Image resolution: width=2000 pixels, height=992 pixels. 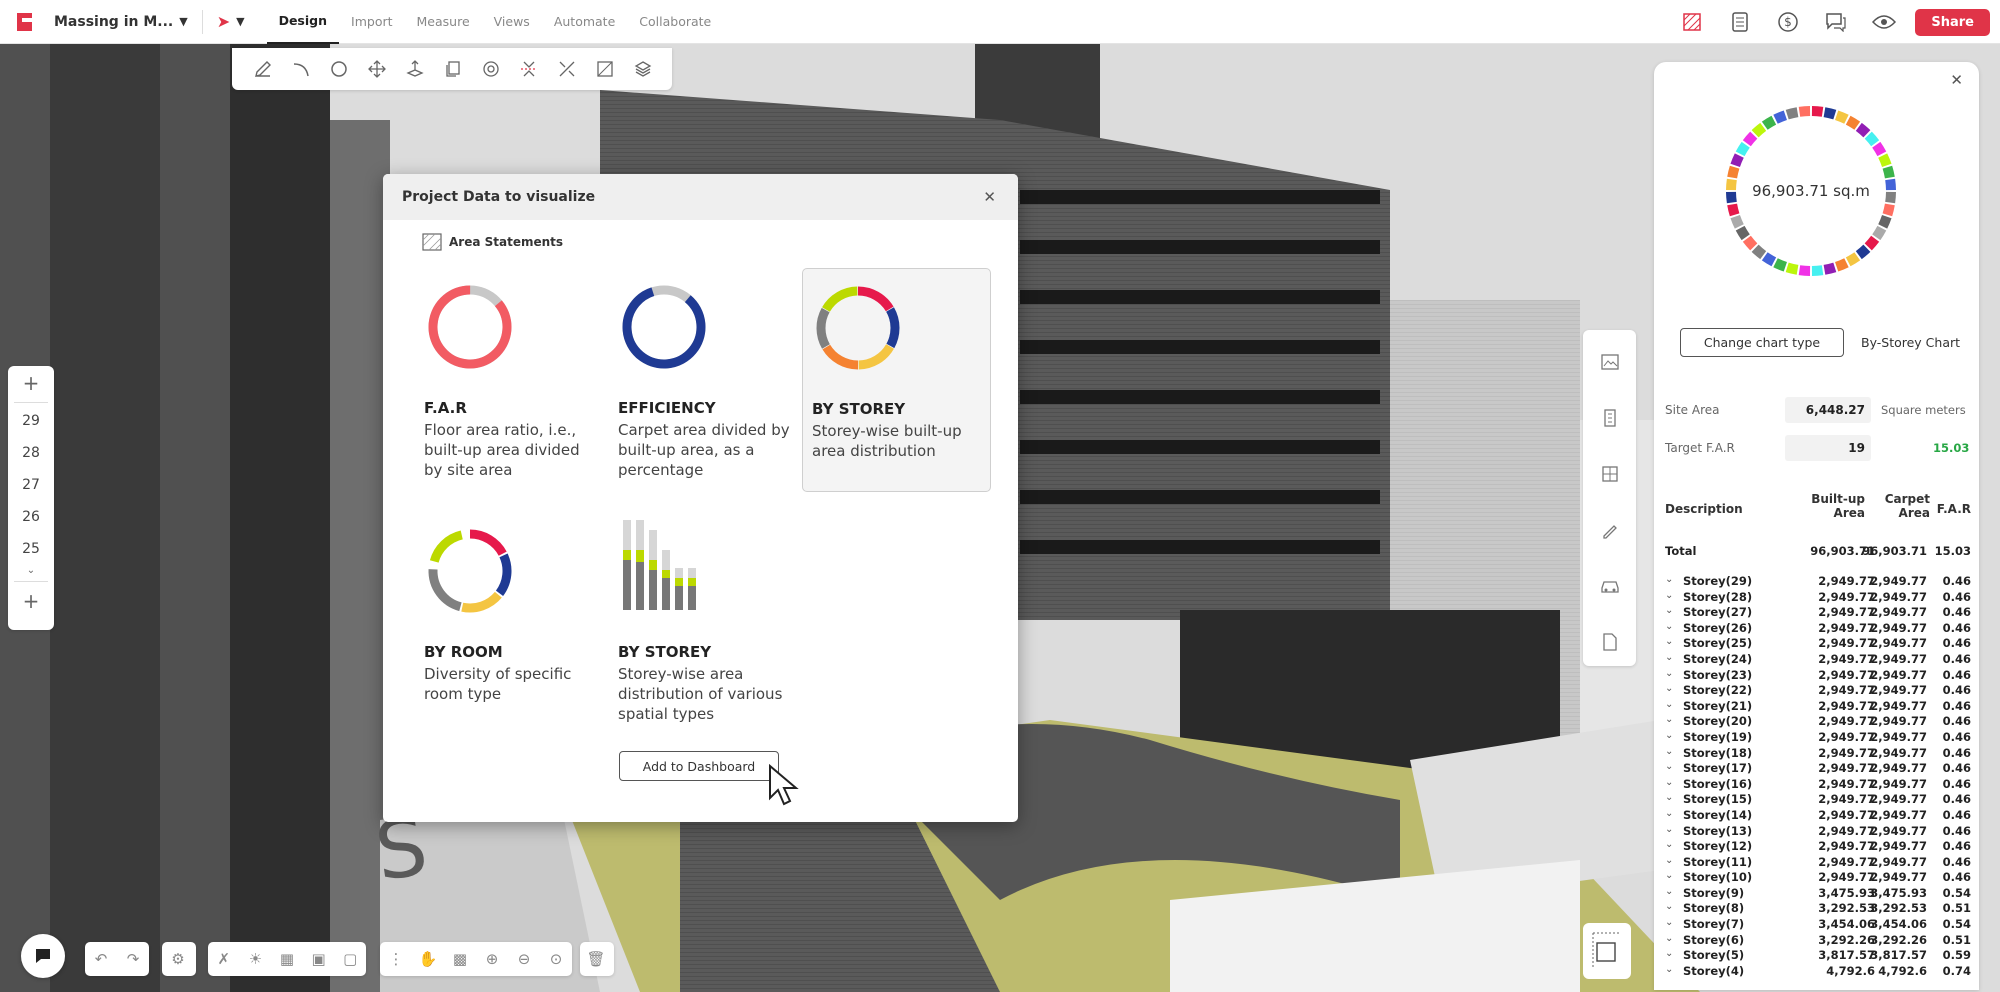 What do you see at coordinates (460, 959) in the screenshot?
I see `zoom-fit-icon: ▩` at bounding box center [460, 959].